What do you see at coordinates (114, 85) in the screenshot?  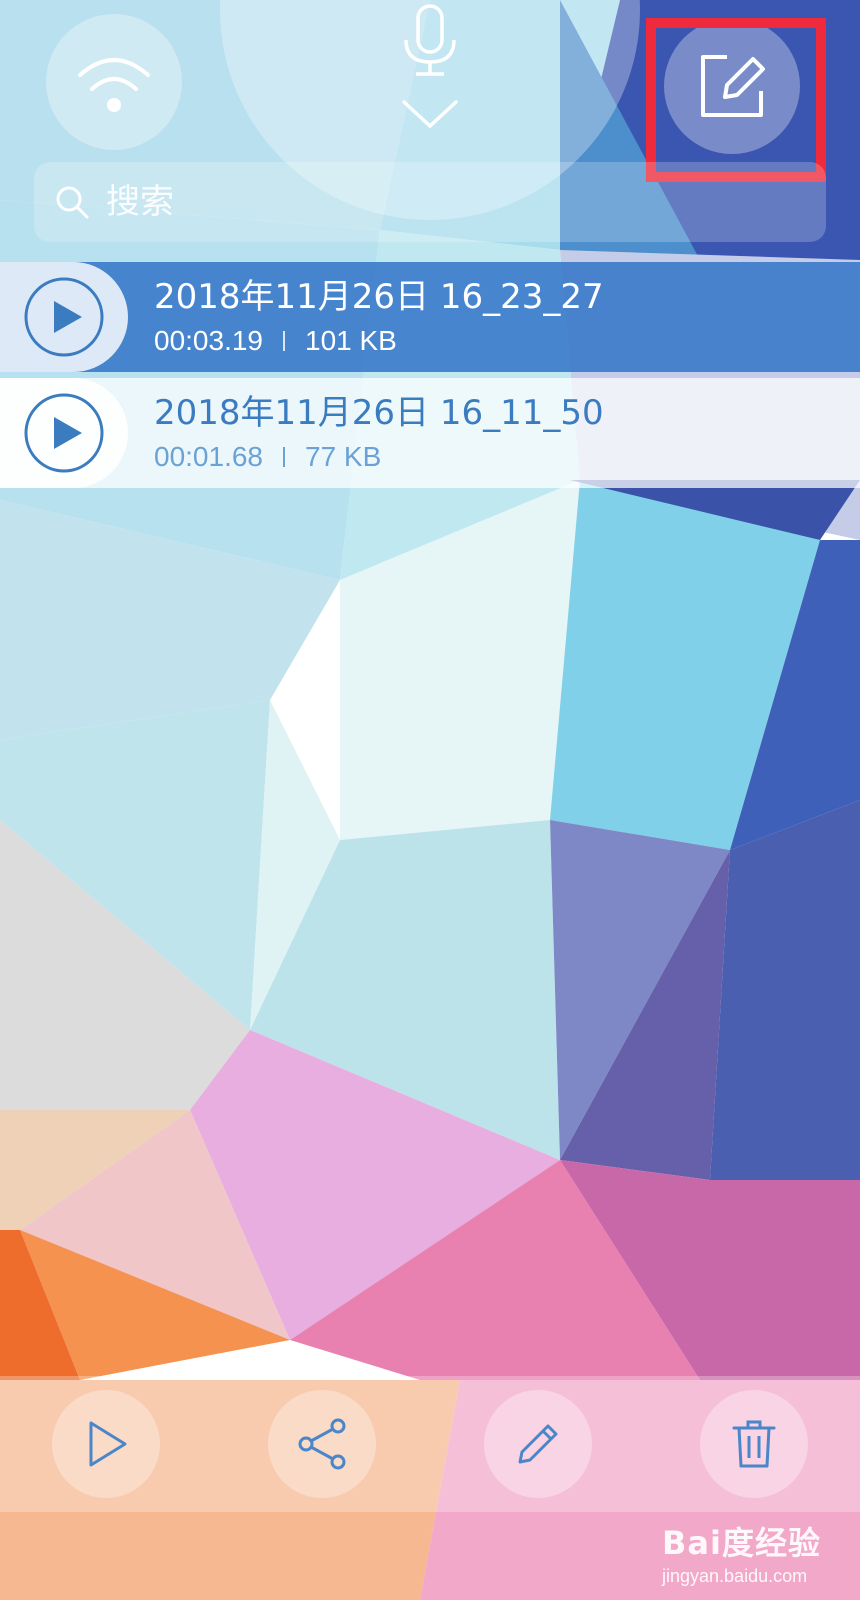 I see `wifi-icon` at bounding box center [114, 85].